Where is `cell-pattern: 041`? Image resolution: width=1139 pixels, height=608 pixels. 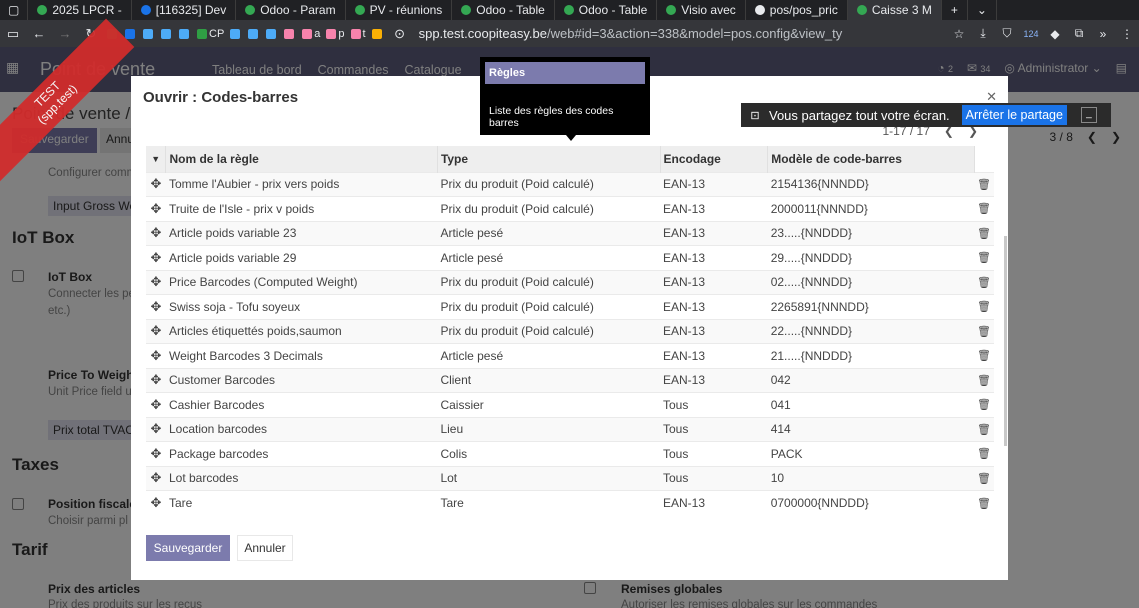
cell-pattern: 041 is located at coordinates (870, 404).